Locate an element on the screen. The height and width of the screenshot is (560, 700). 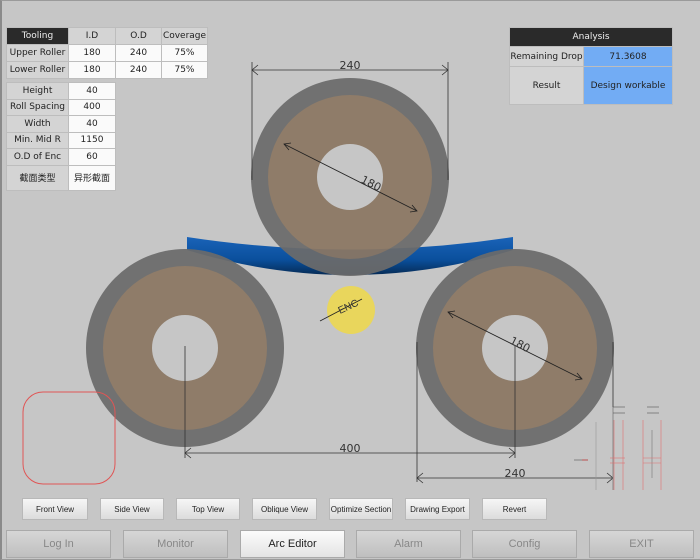
optimize-section-button: Optimize Section is located at coordinates (361, 509).